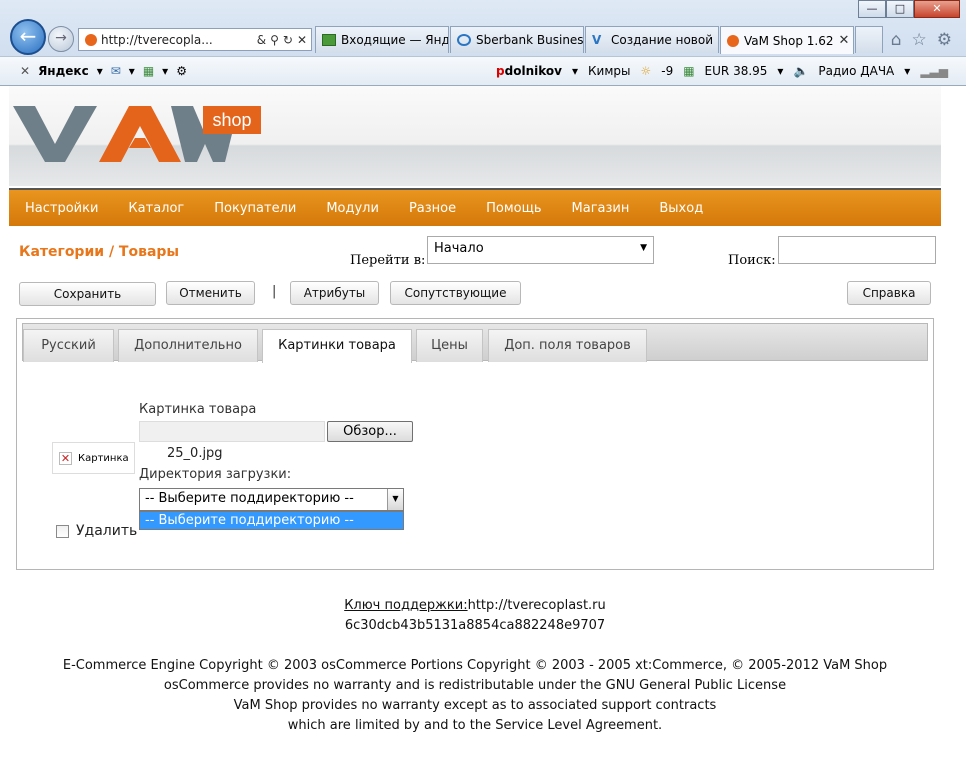 The height and width of the screenshot is (783, 966). Describe the element at coordinates (536, 605) in the screenshot. I see `support-key-url: http://tverecoplast.ru` at that location.